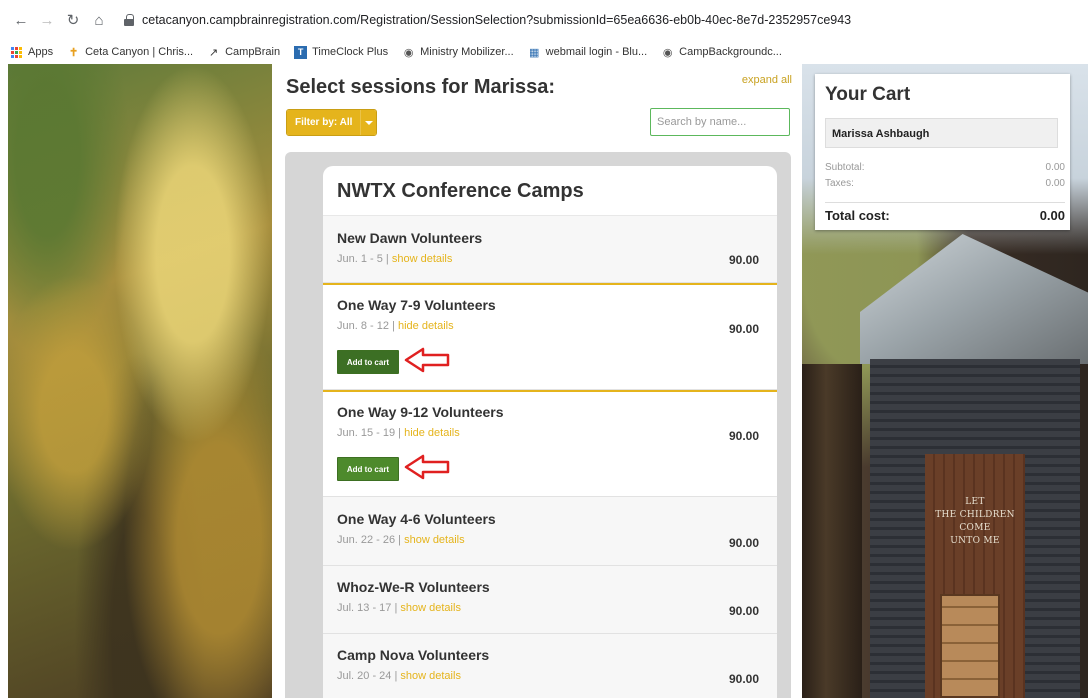 This screenshot has height=698, width=1088. I want to click on session-name: One Way 7-9 Volunteers, so click(416, 305).